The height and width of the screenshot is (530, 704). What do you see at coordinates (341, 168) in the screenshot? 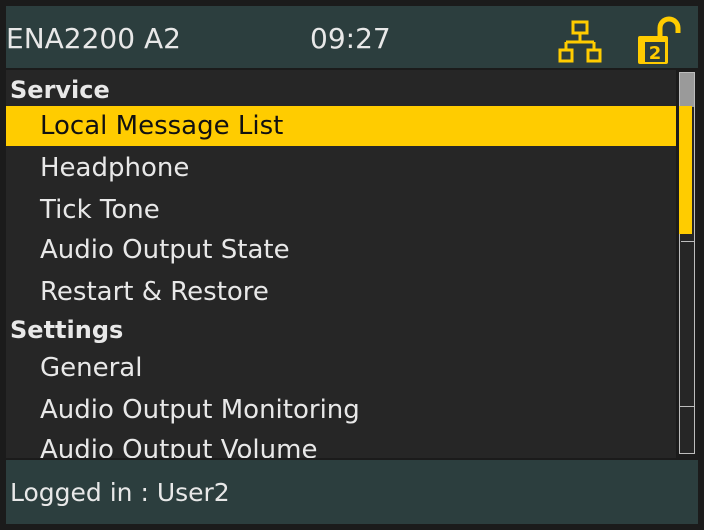
I see `menu-item-headphone: Headphone` at bounding box center [341, 168].